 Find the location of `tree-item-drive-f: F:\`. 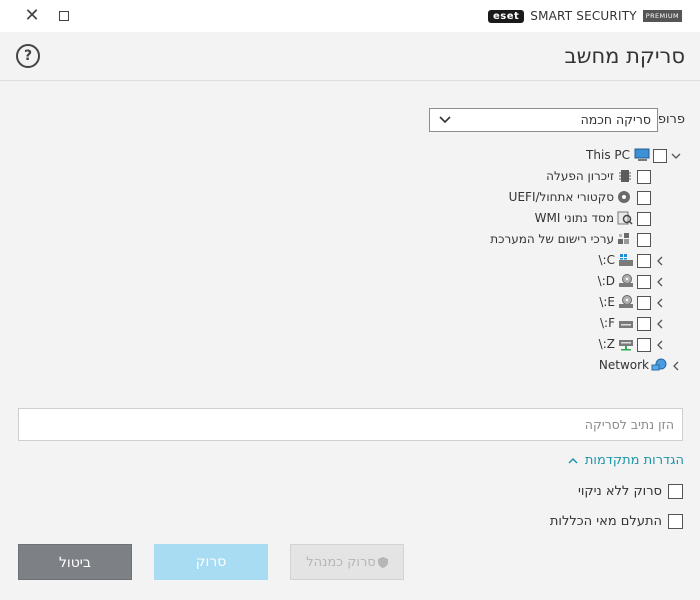

tree-item-drive-f: F:\ is located at coordinates (625, 324).